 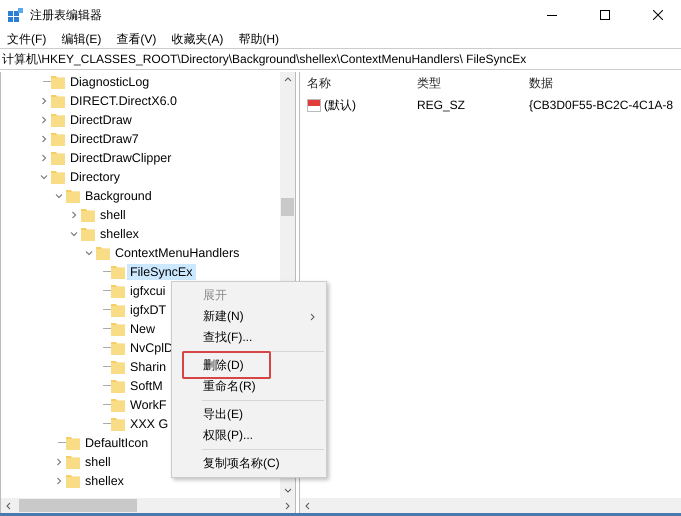 I want to click on value-name: (默认), so click(x=340, y=105).